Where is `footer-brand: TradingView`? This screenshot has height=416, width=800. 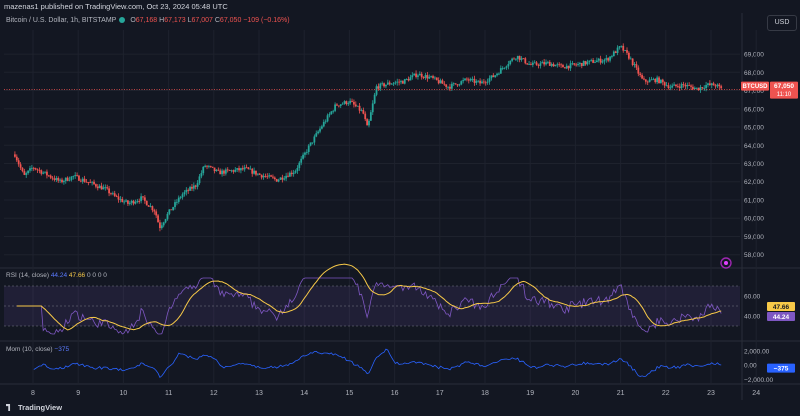 footer-brand: TradingView is located at coordinates (34, 408).